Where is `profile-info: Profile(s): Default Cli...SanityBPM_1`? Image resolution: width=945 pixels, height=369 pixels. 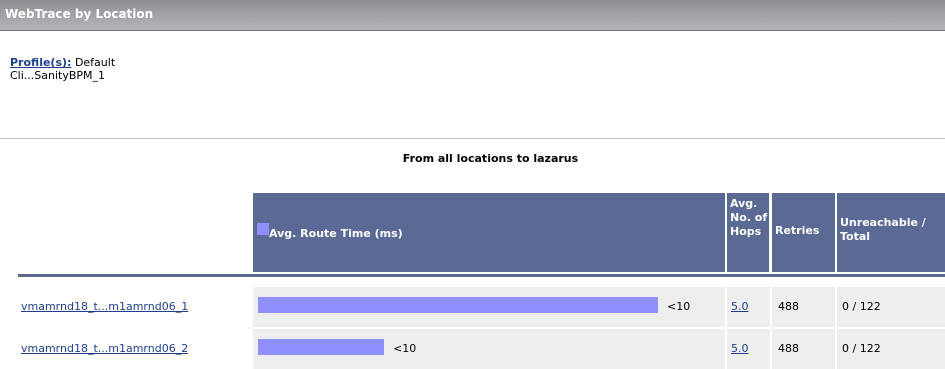 profile-info: Profile(s): Default Cli...SanityBPM_1 is located at coordinates (62, 69).